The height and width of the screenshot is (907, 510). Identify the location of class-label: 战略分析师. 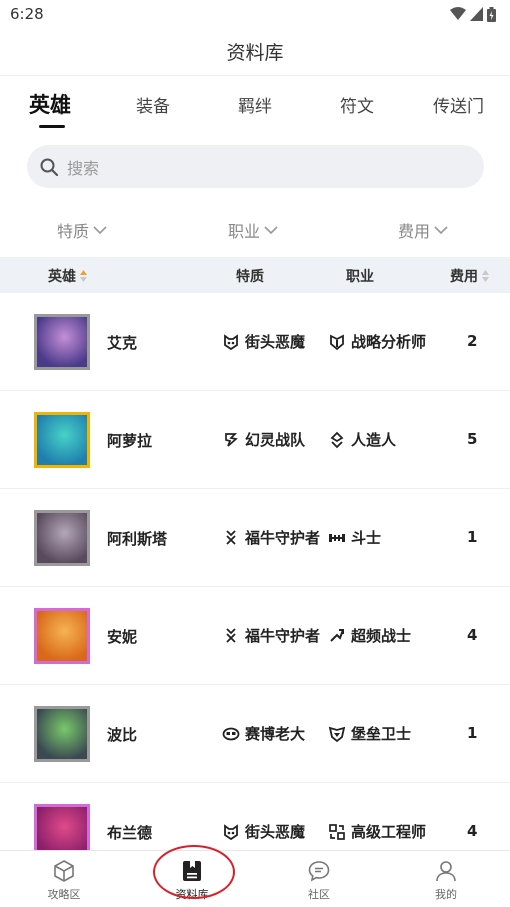
(389, 341).